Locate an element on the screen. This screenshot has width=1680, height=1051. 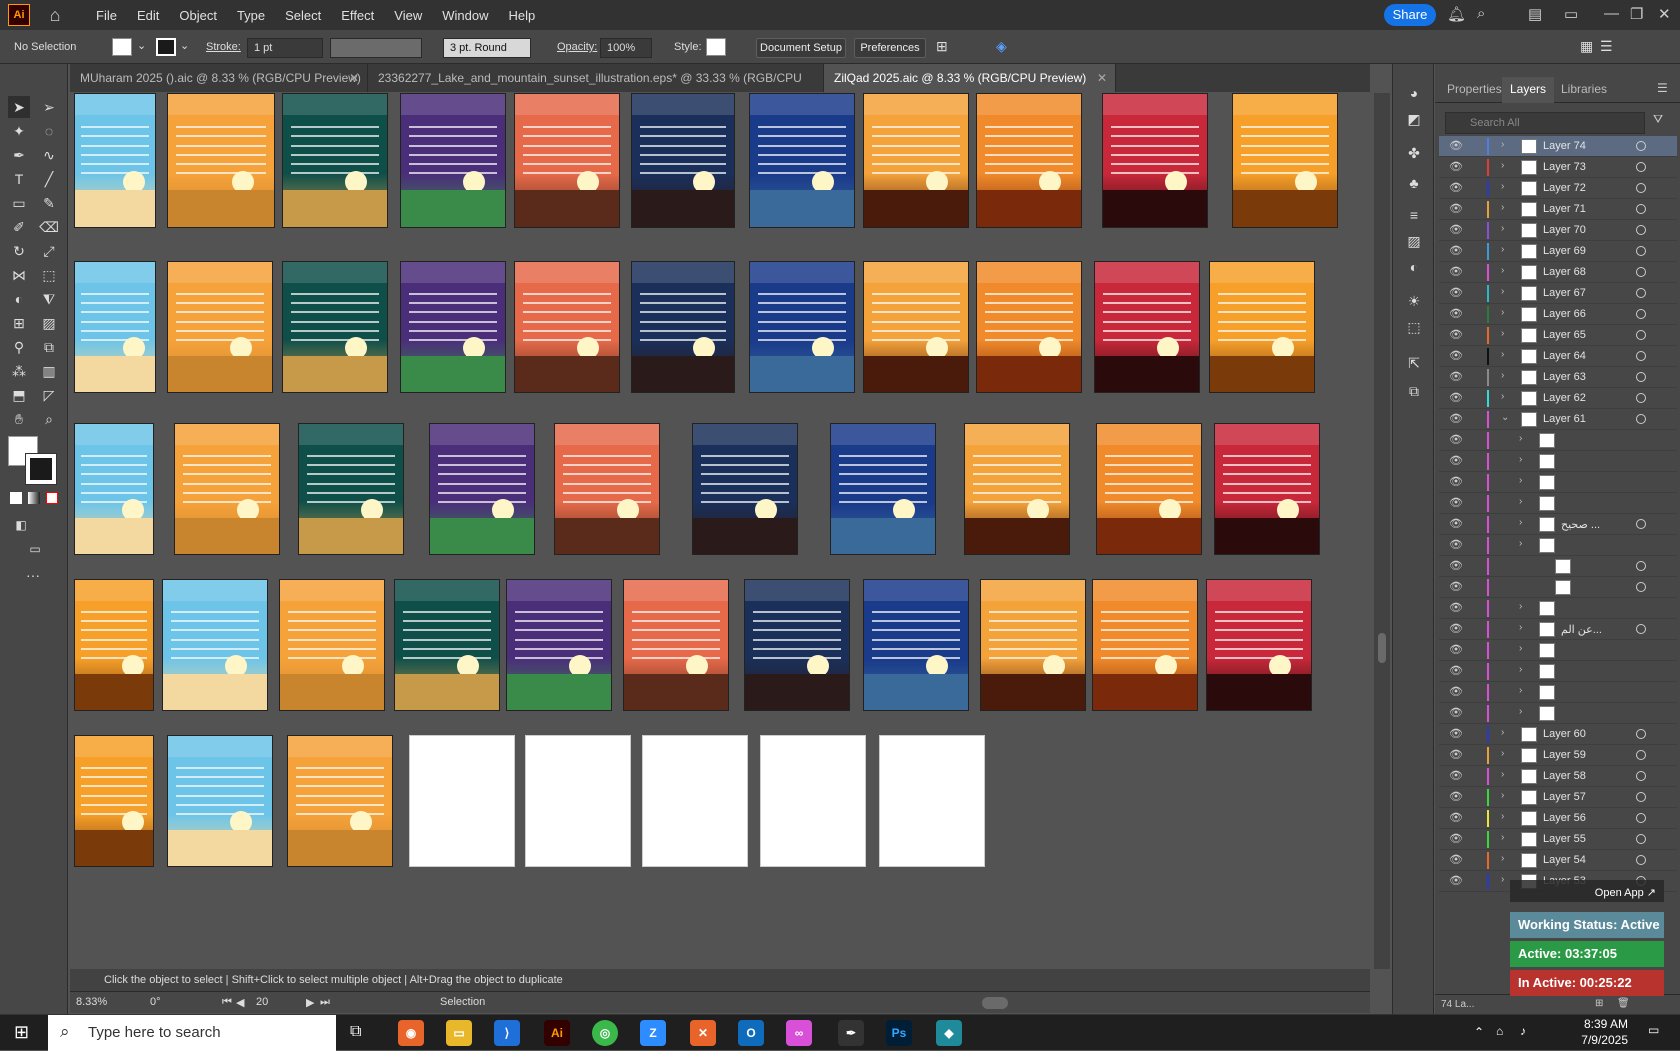
layer-row: 👁︎ › Layer 72 is located at coordinates (1558, 188).